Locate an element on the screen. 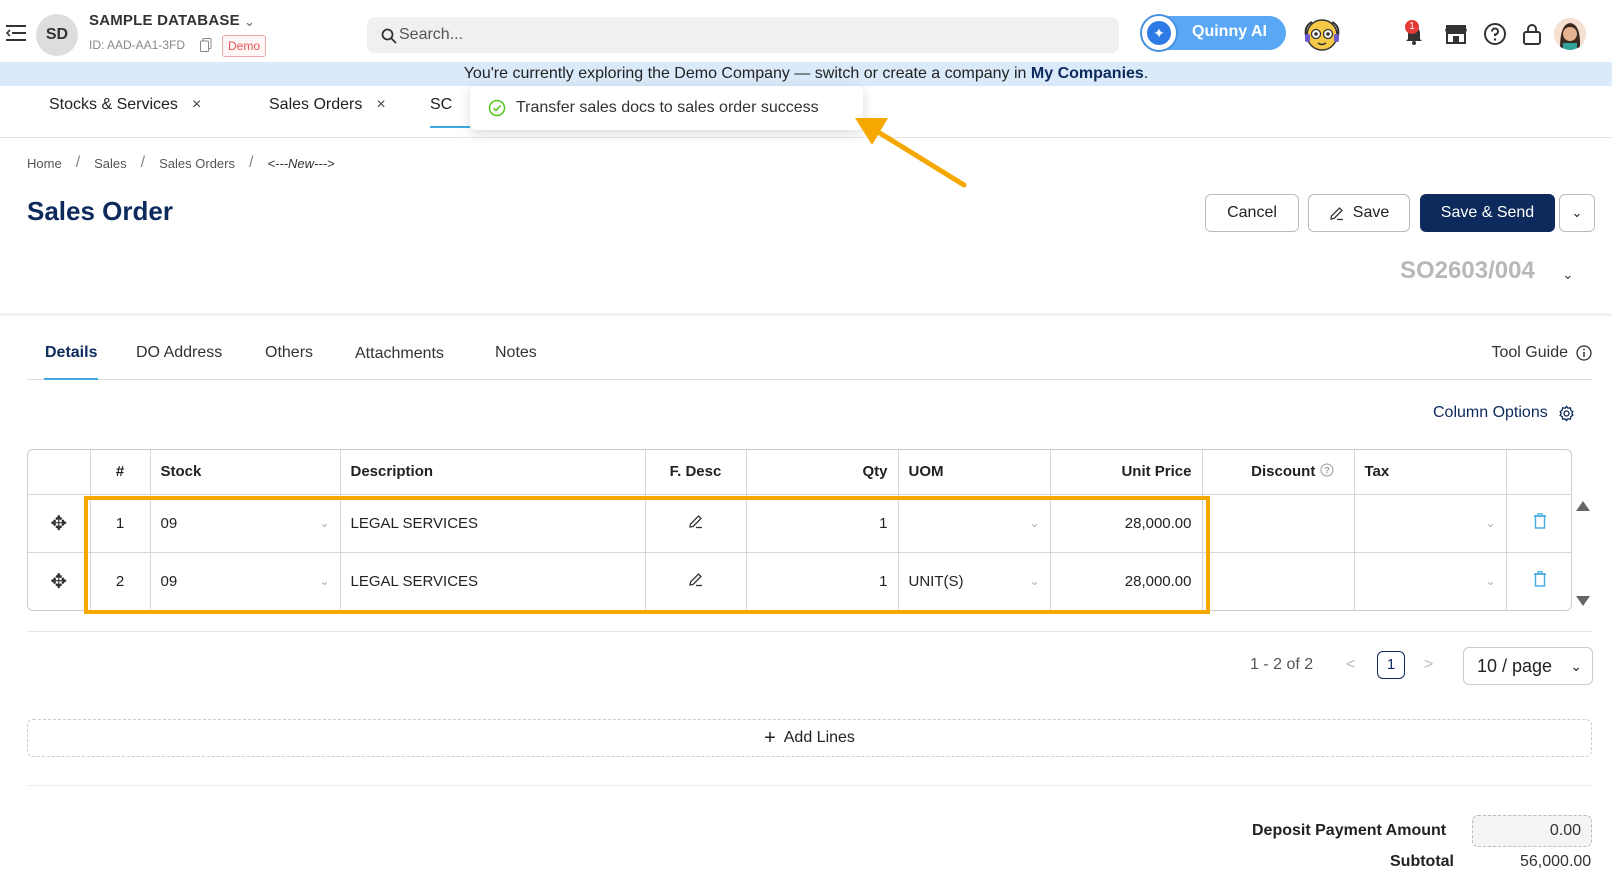 The width and height of the screenshot is (1612, 874). tab-label: Stocks & Services is located at coordinates (113, 104).